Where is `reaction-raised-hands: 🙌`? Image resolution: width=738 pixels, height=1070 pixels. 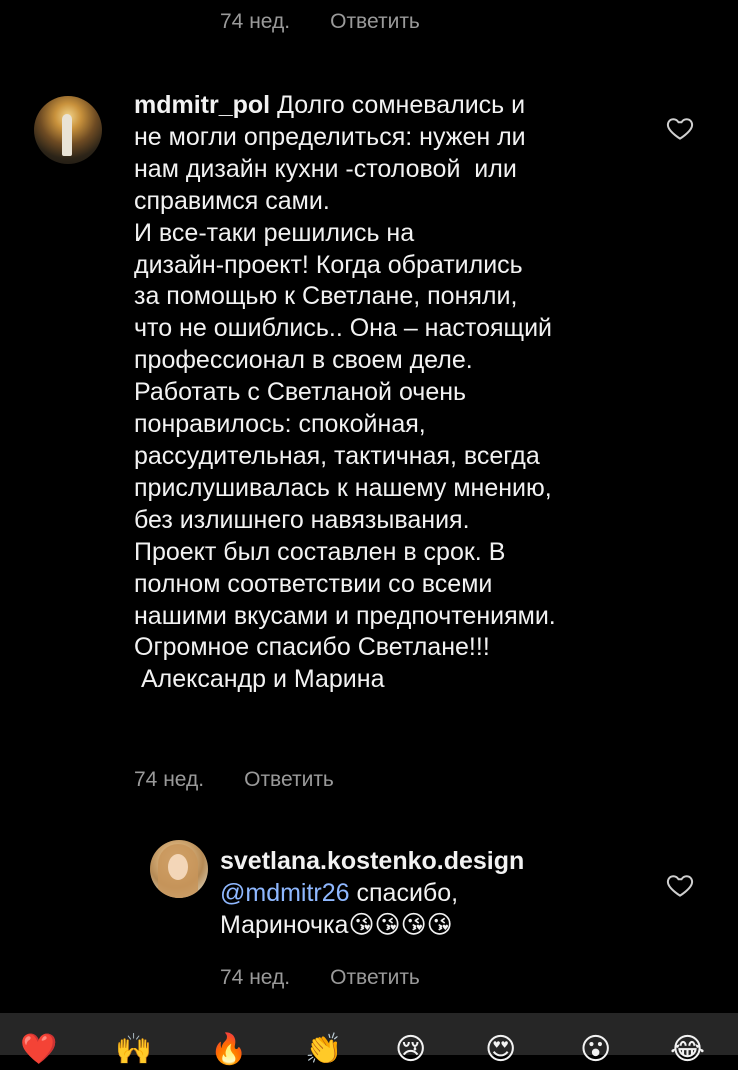
reaction-raised-hands: 🙌 is located at coordinates (133, 1050).